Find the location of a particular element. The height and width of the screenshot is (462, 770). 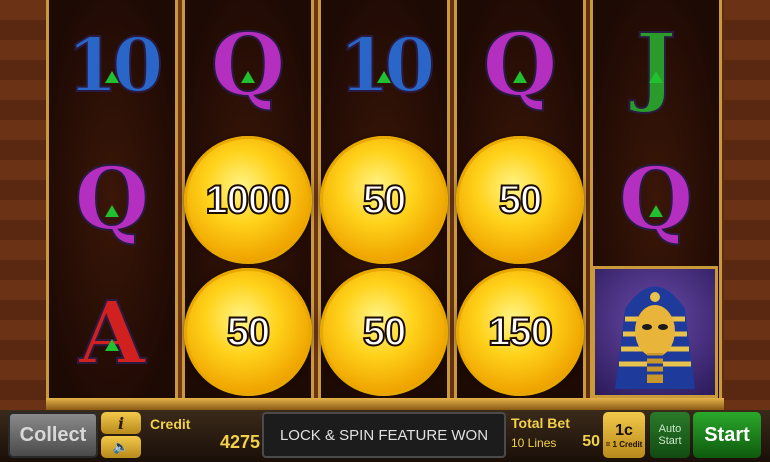

status-message: LOCK & SPIN FEATURE WON is located at coordinates (384, 435).